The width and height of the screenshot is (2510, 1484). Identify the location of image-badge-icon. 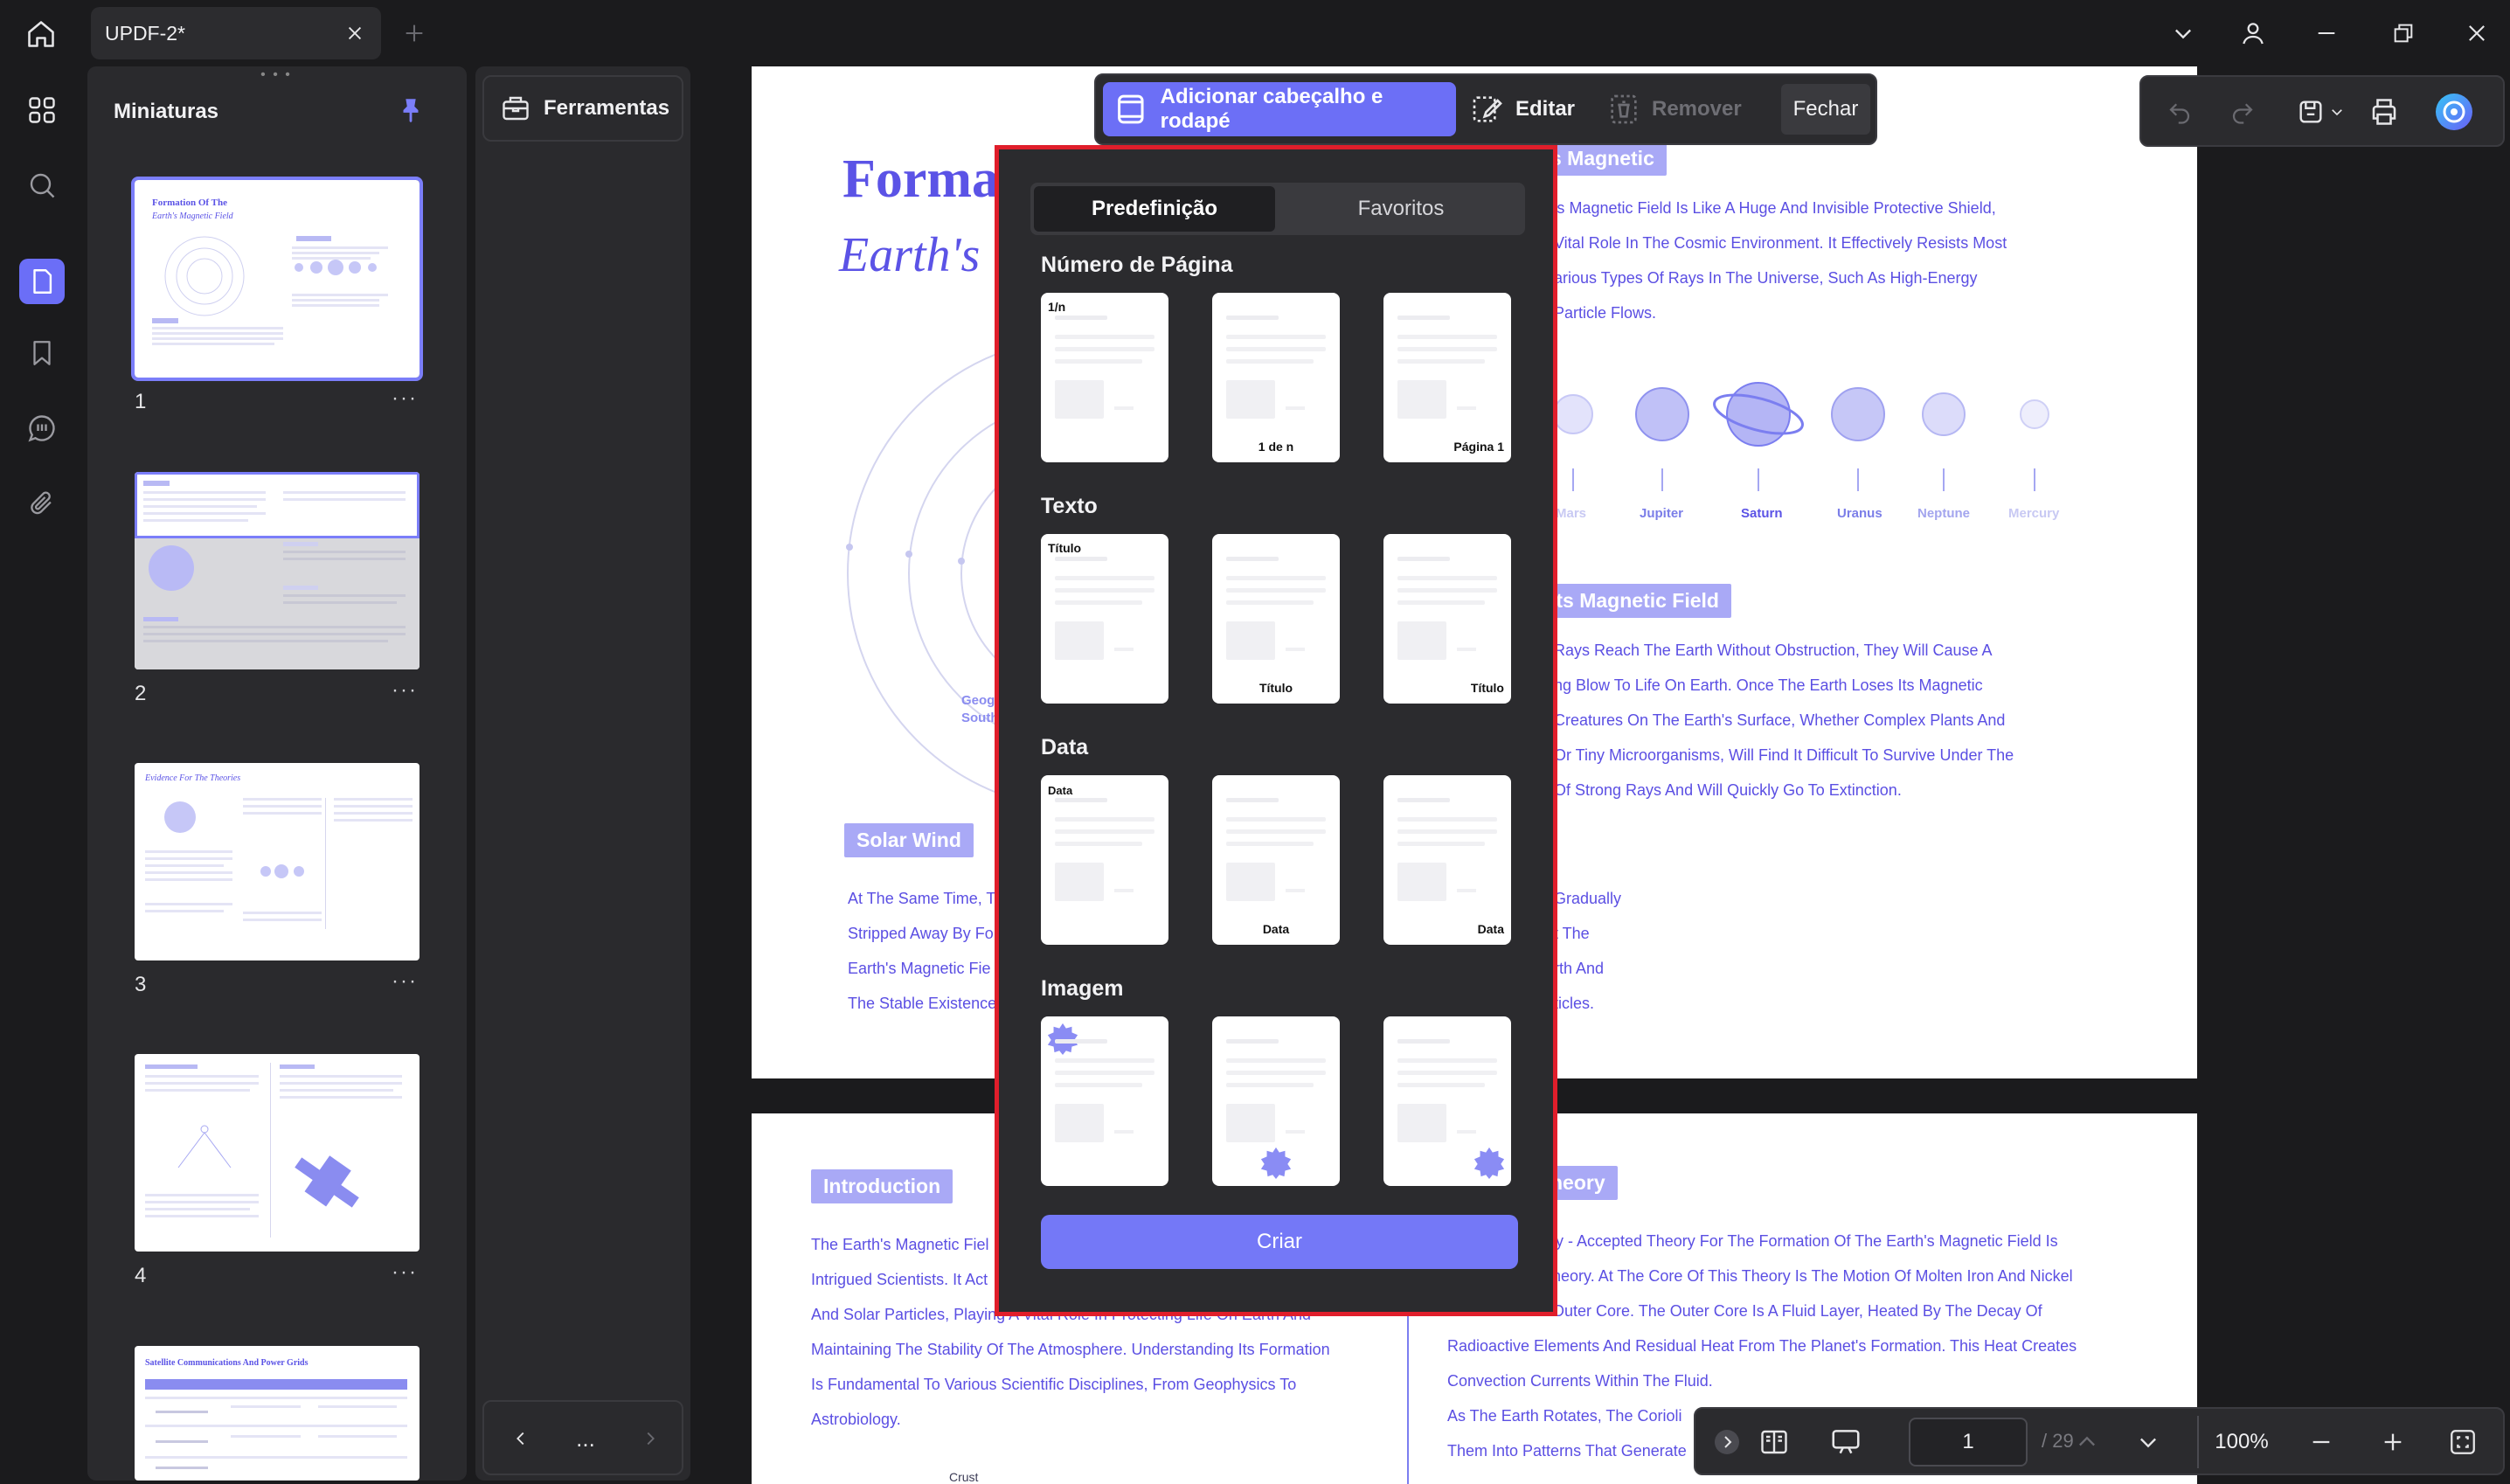
(1062, 1039).